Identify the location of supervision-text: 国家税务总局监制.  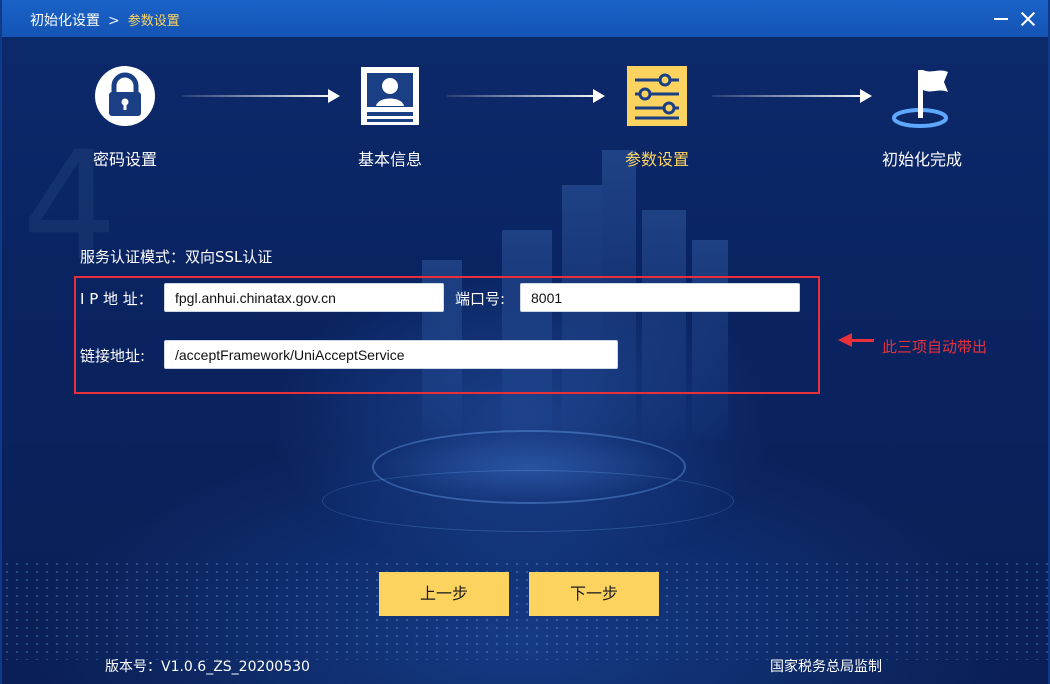
(826, 667).